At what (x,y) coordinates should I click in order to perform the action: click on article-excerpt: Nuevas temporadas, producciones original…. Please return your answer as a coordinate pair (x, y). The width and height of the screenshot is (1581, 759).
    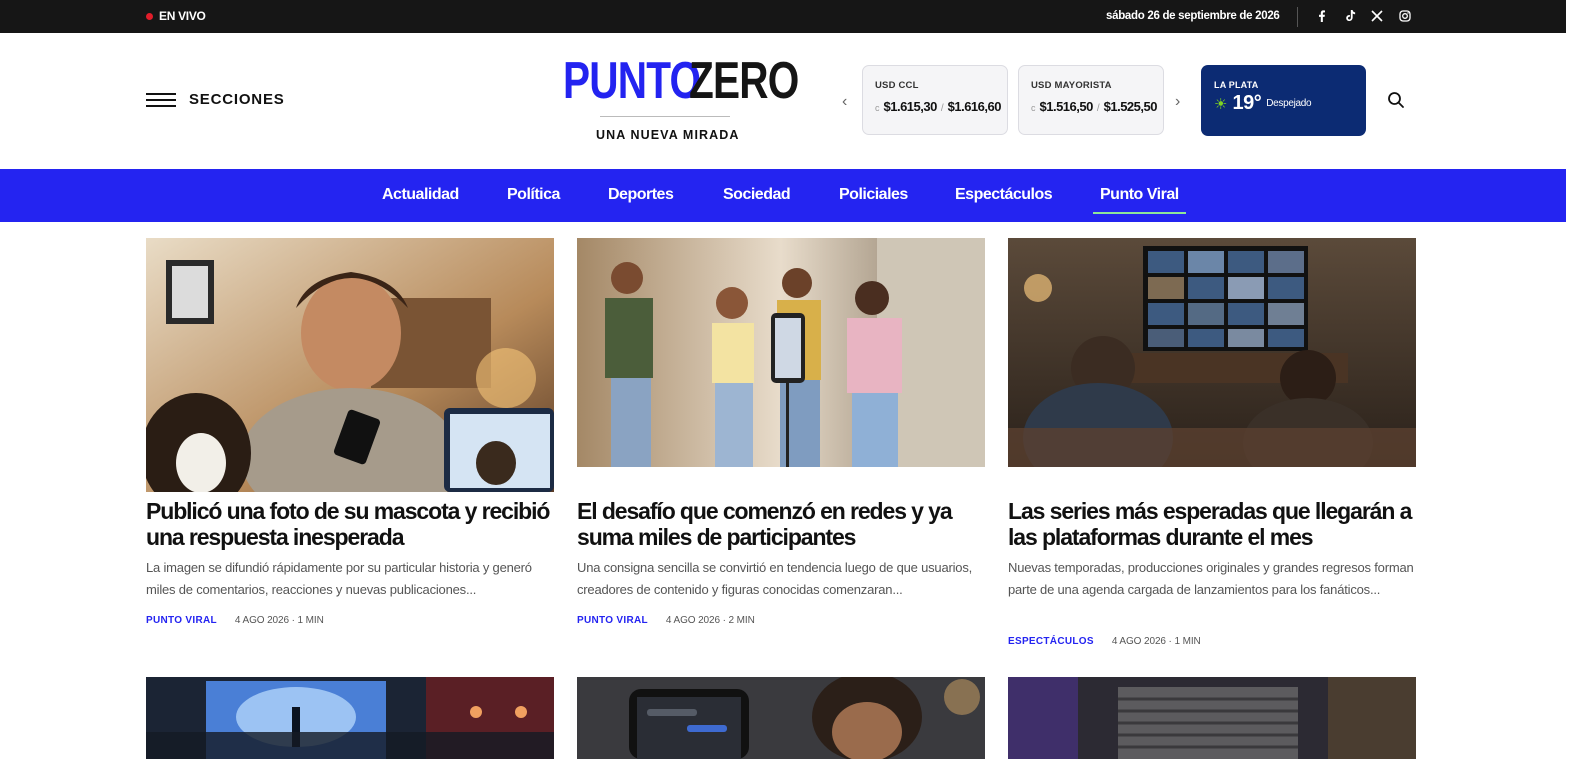
    Looking at the image, I should click on (1211, 578).